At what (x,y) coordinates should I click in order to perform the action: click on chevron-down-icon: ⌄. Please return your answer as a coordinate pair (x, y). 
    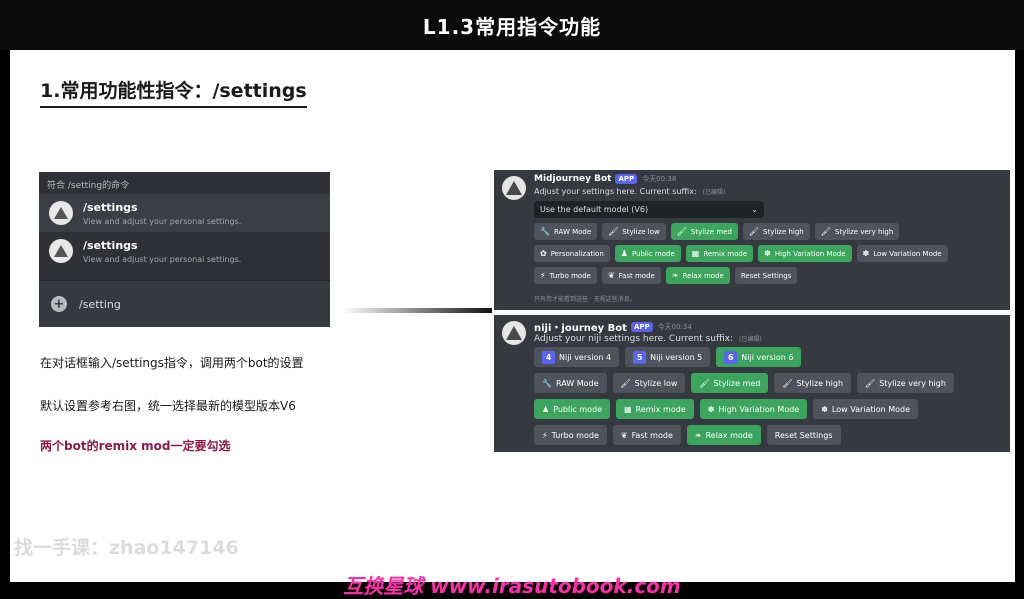
    Looking at the image, I should click on (754, 209).